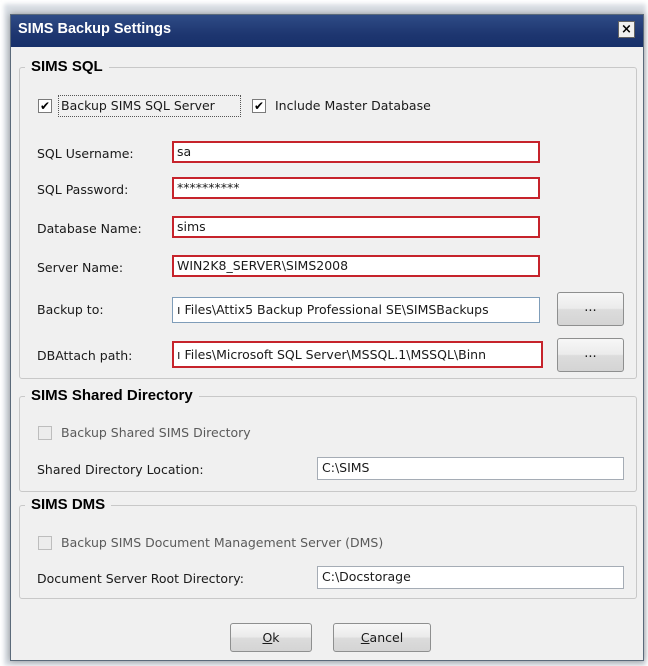 This screenshot has height=666, width=648. Describe the element at coordinates (83, 189) in the screenshot. I see `sql-password-label: SQL Password:` at that location.